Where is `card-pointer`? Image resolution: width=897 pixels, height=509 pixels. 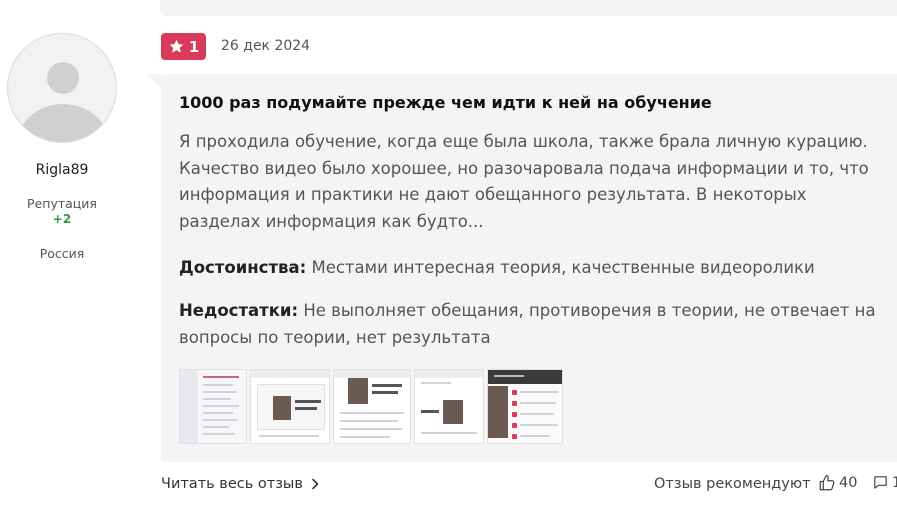
card-pointer is located at coordinates (154, 81).